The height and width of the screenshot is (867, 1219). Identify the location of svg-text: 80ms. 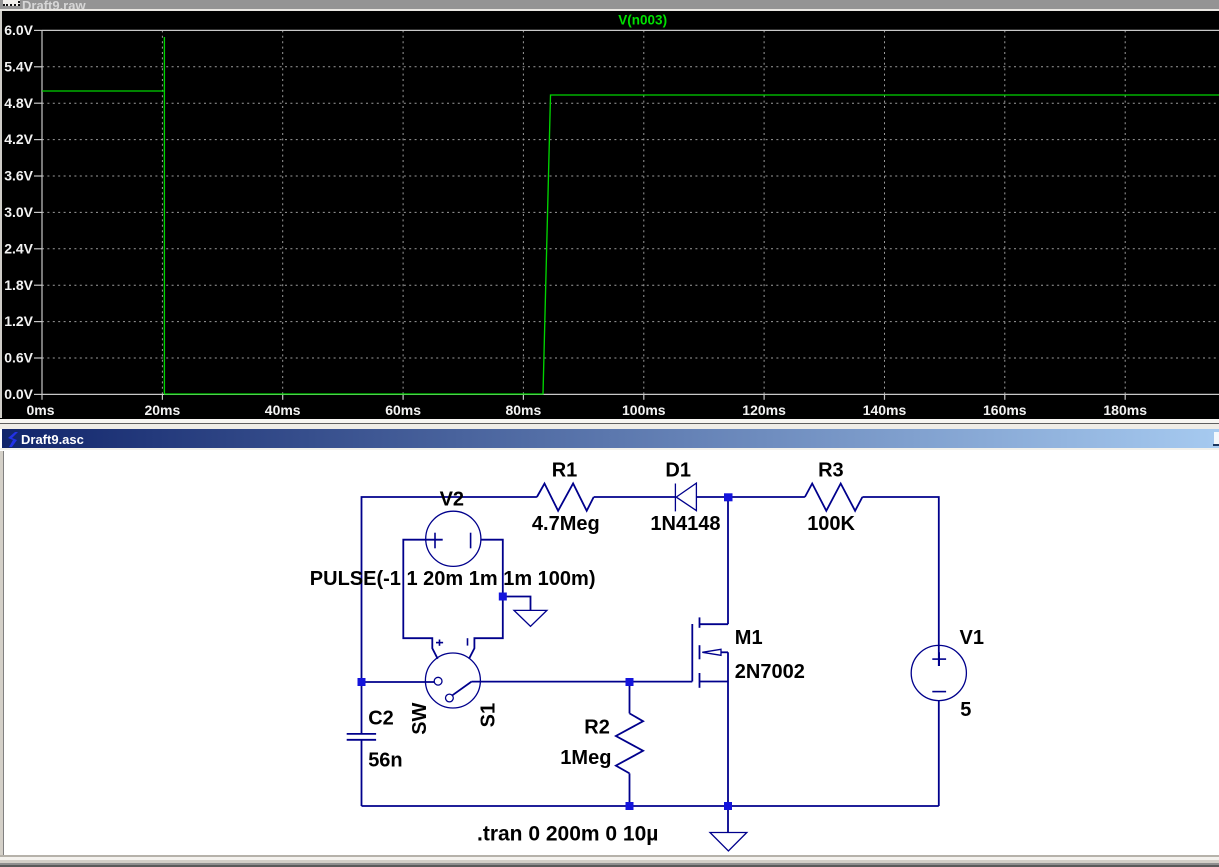
(523, 410).